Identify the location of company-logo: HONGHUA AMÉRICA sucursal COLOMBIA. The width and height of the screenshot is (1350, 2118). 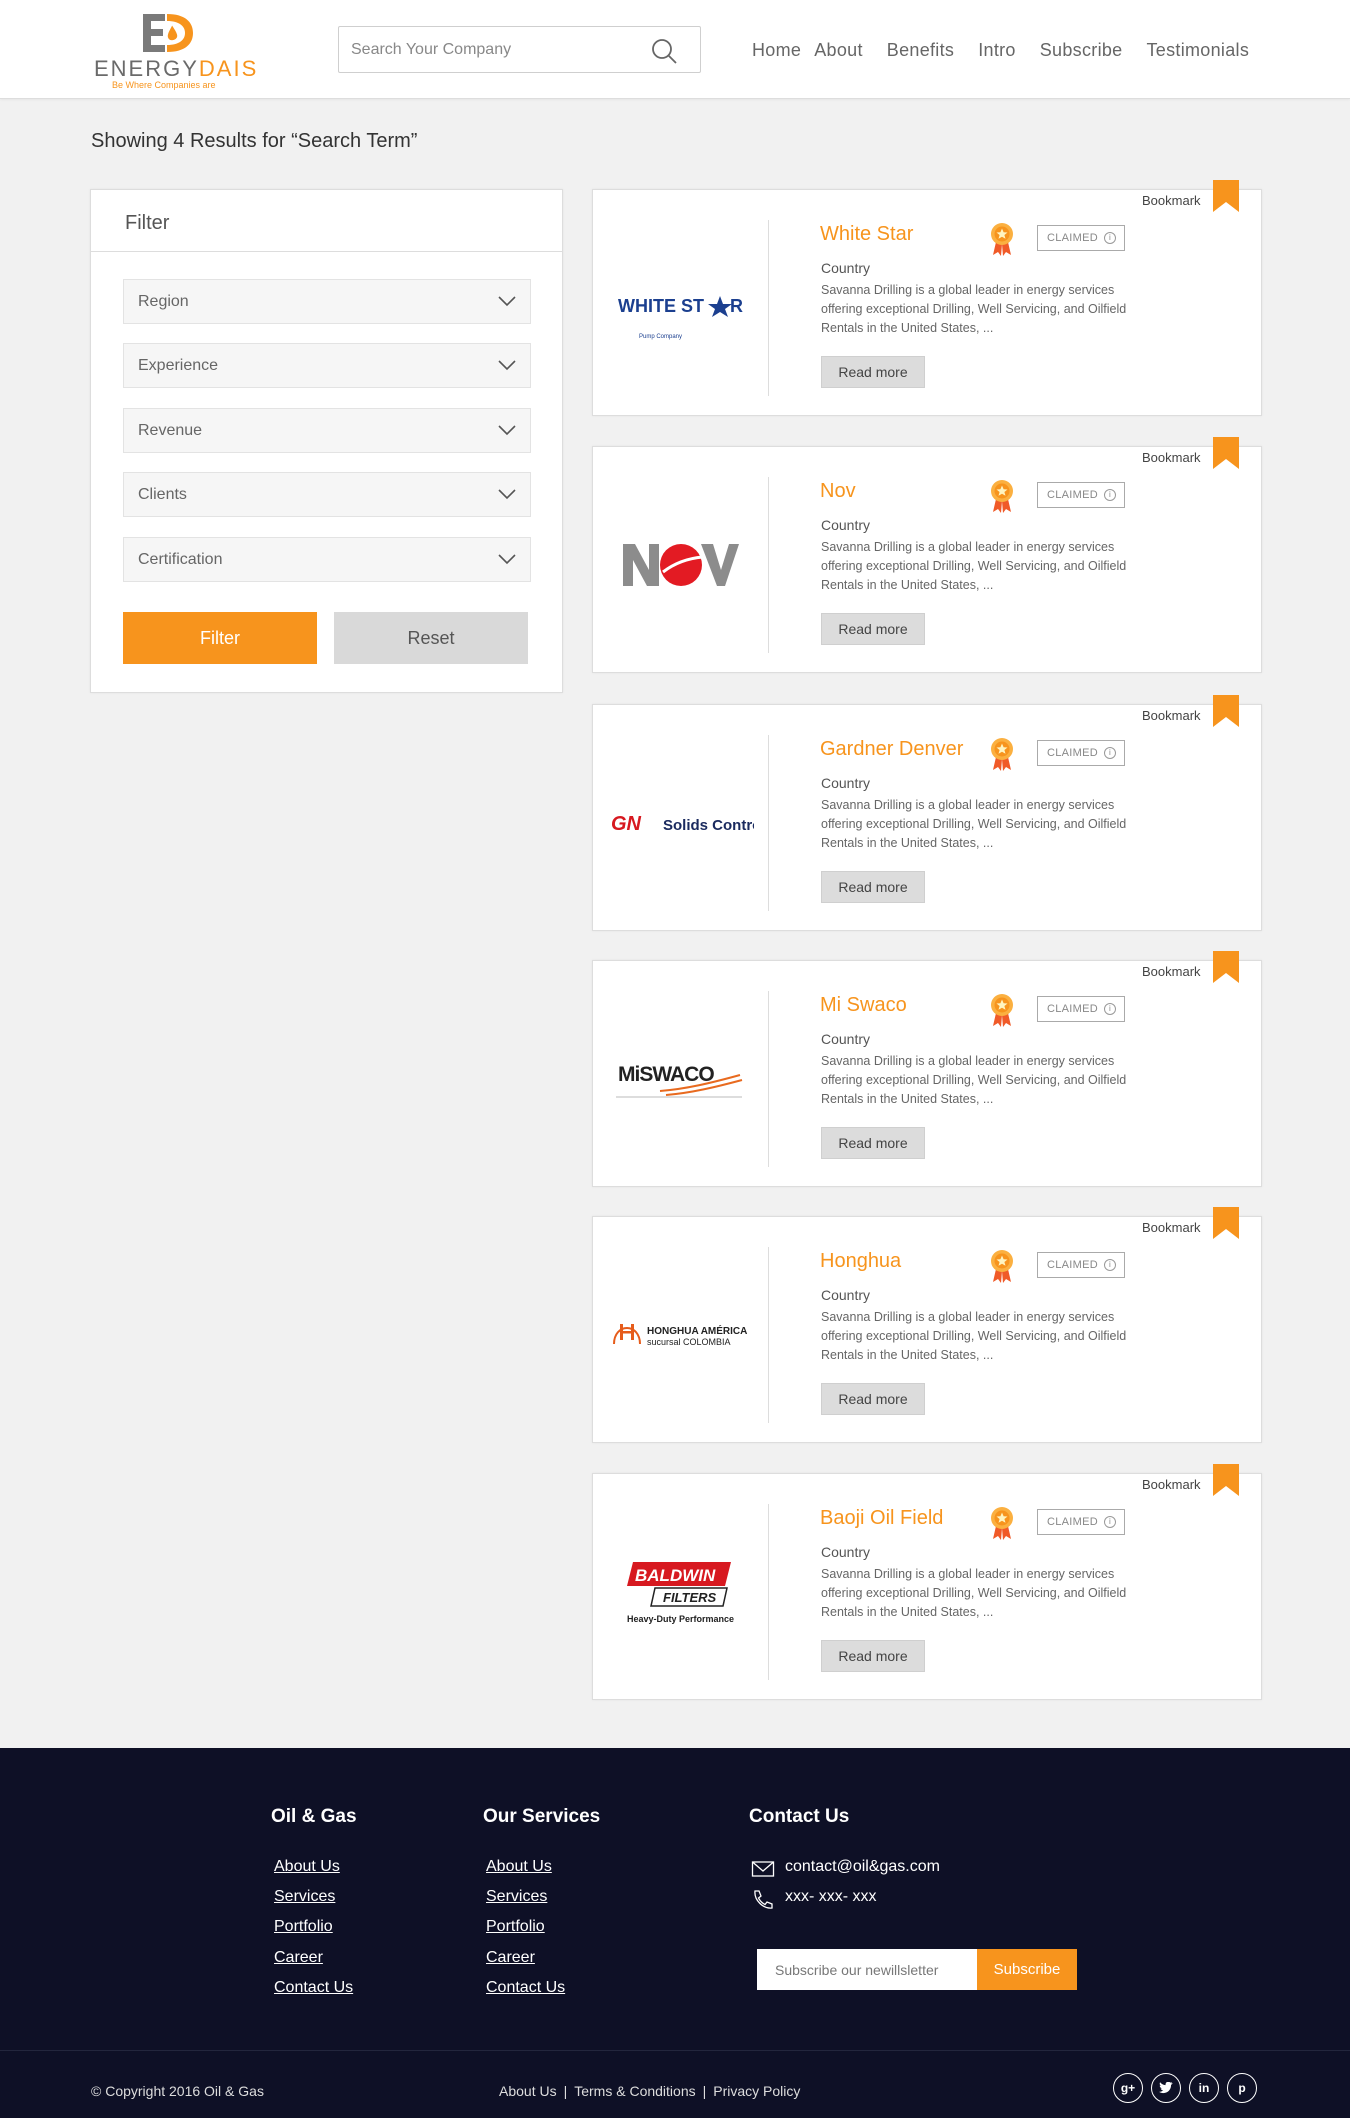
(681, 1335).